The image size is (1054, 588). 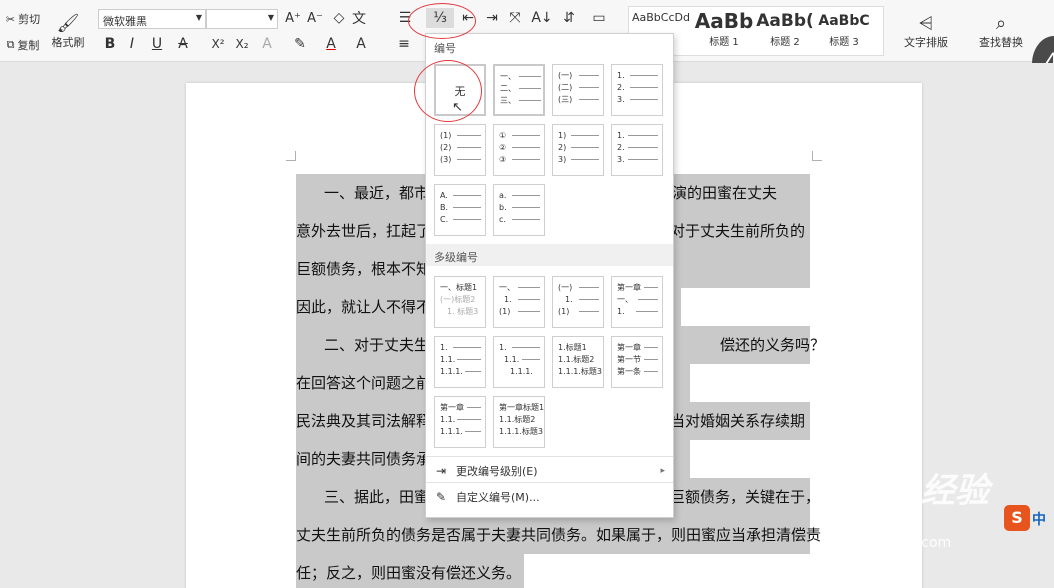 I want to click on numbering-tile: A. B. C., so click(x=460, y=210).